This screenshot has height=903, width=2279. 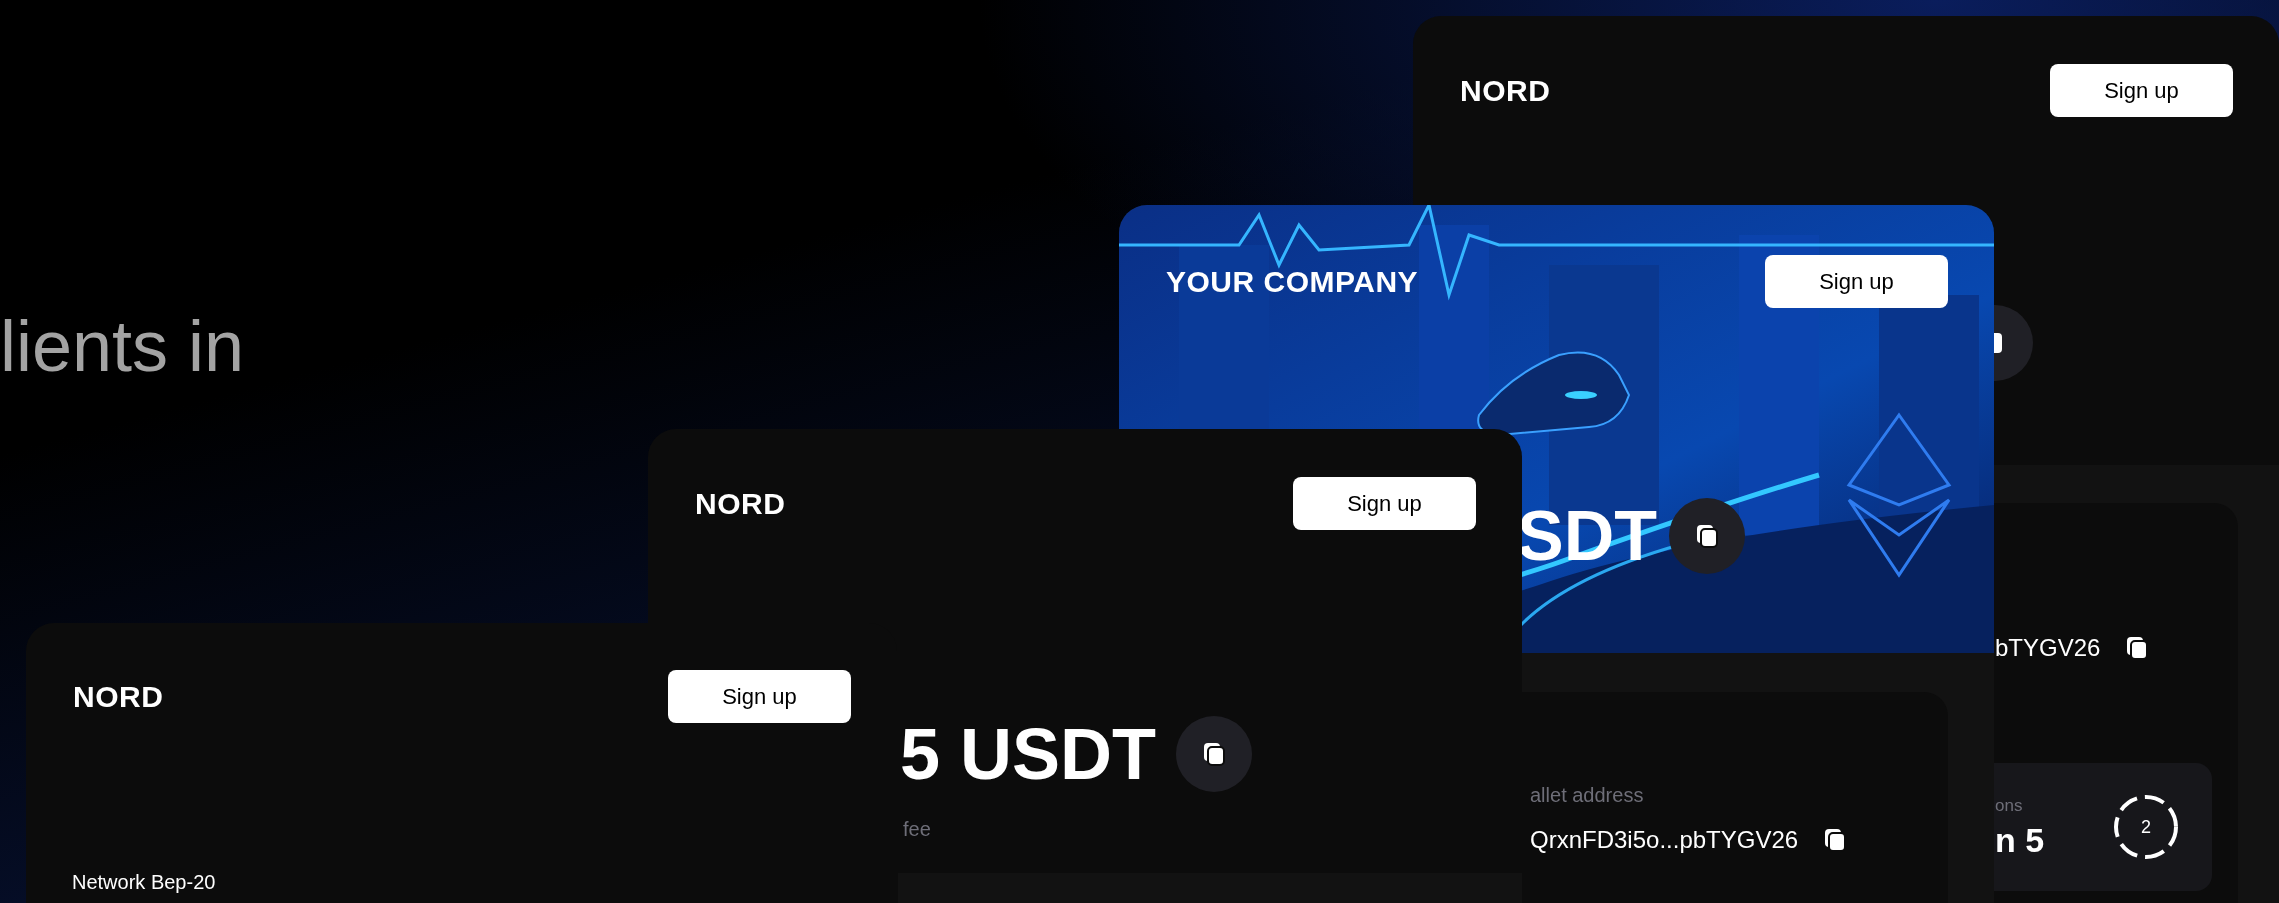 What do you see at coordinates (2048, 648) in the screenshot?
I see `wallet-address: bTYGV26` at bounding box center [2048, 648].